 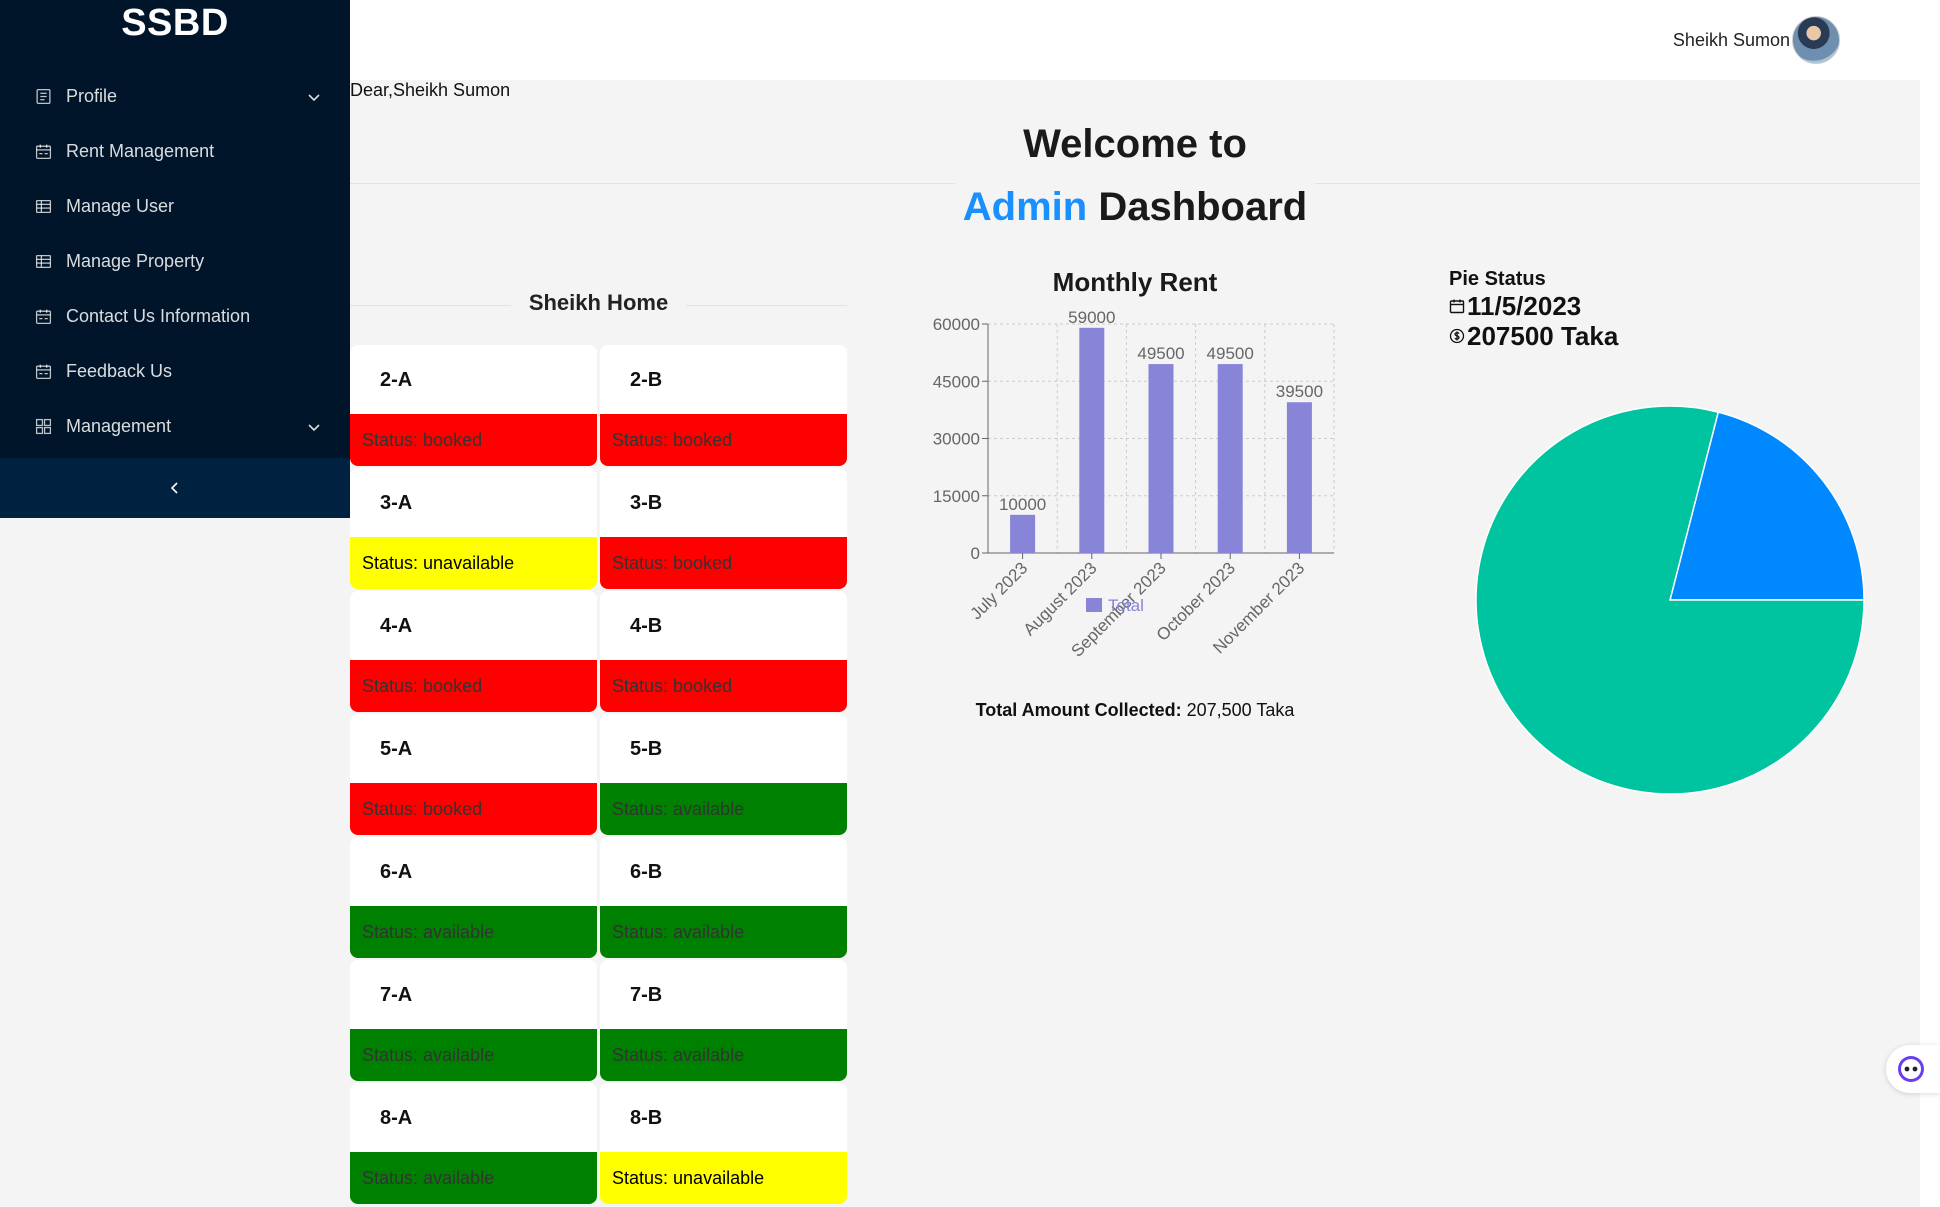 I want to click on y-tick-label: 60000, so click(x=956, y=324).